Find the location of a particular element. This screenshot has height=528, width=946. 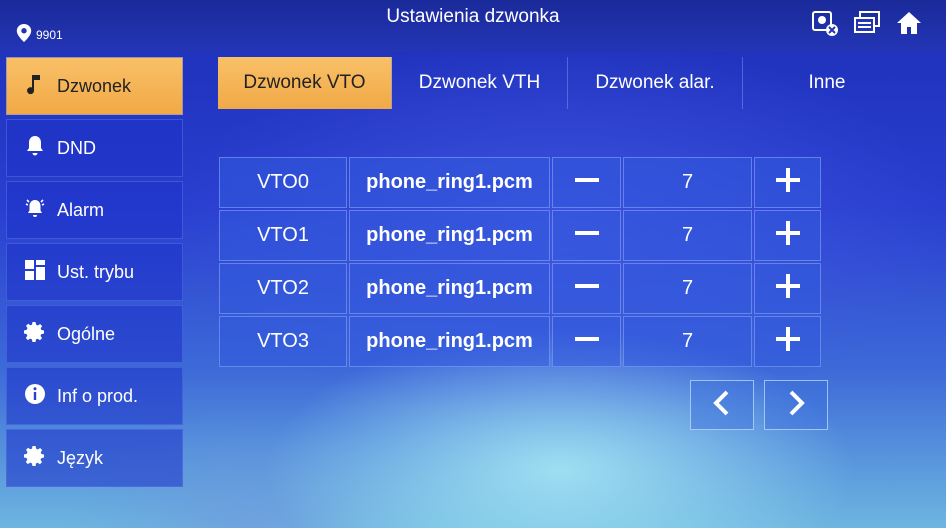

chevron-left-icon is located at coordinates (722, 405).